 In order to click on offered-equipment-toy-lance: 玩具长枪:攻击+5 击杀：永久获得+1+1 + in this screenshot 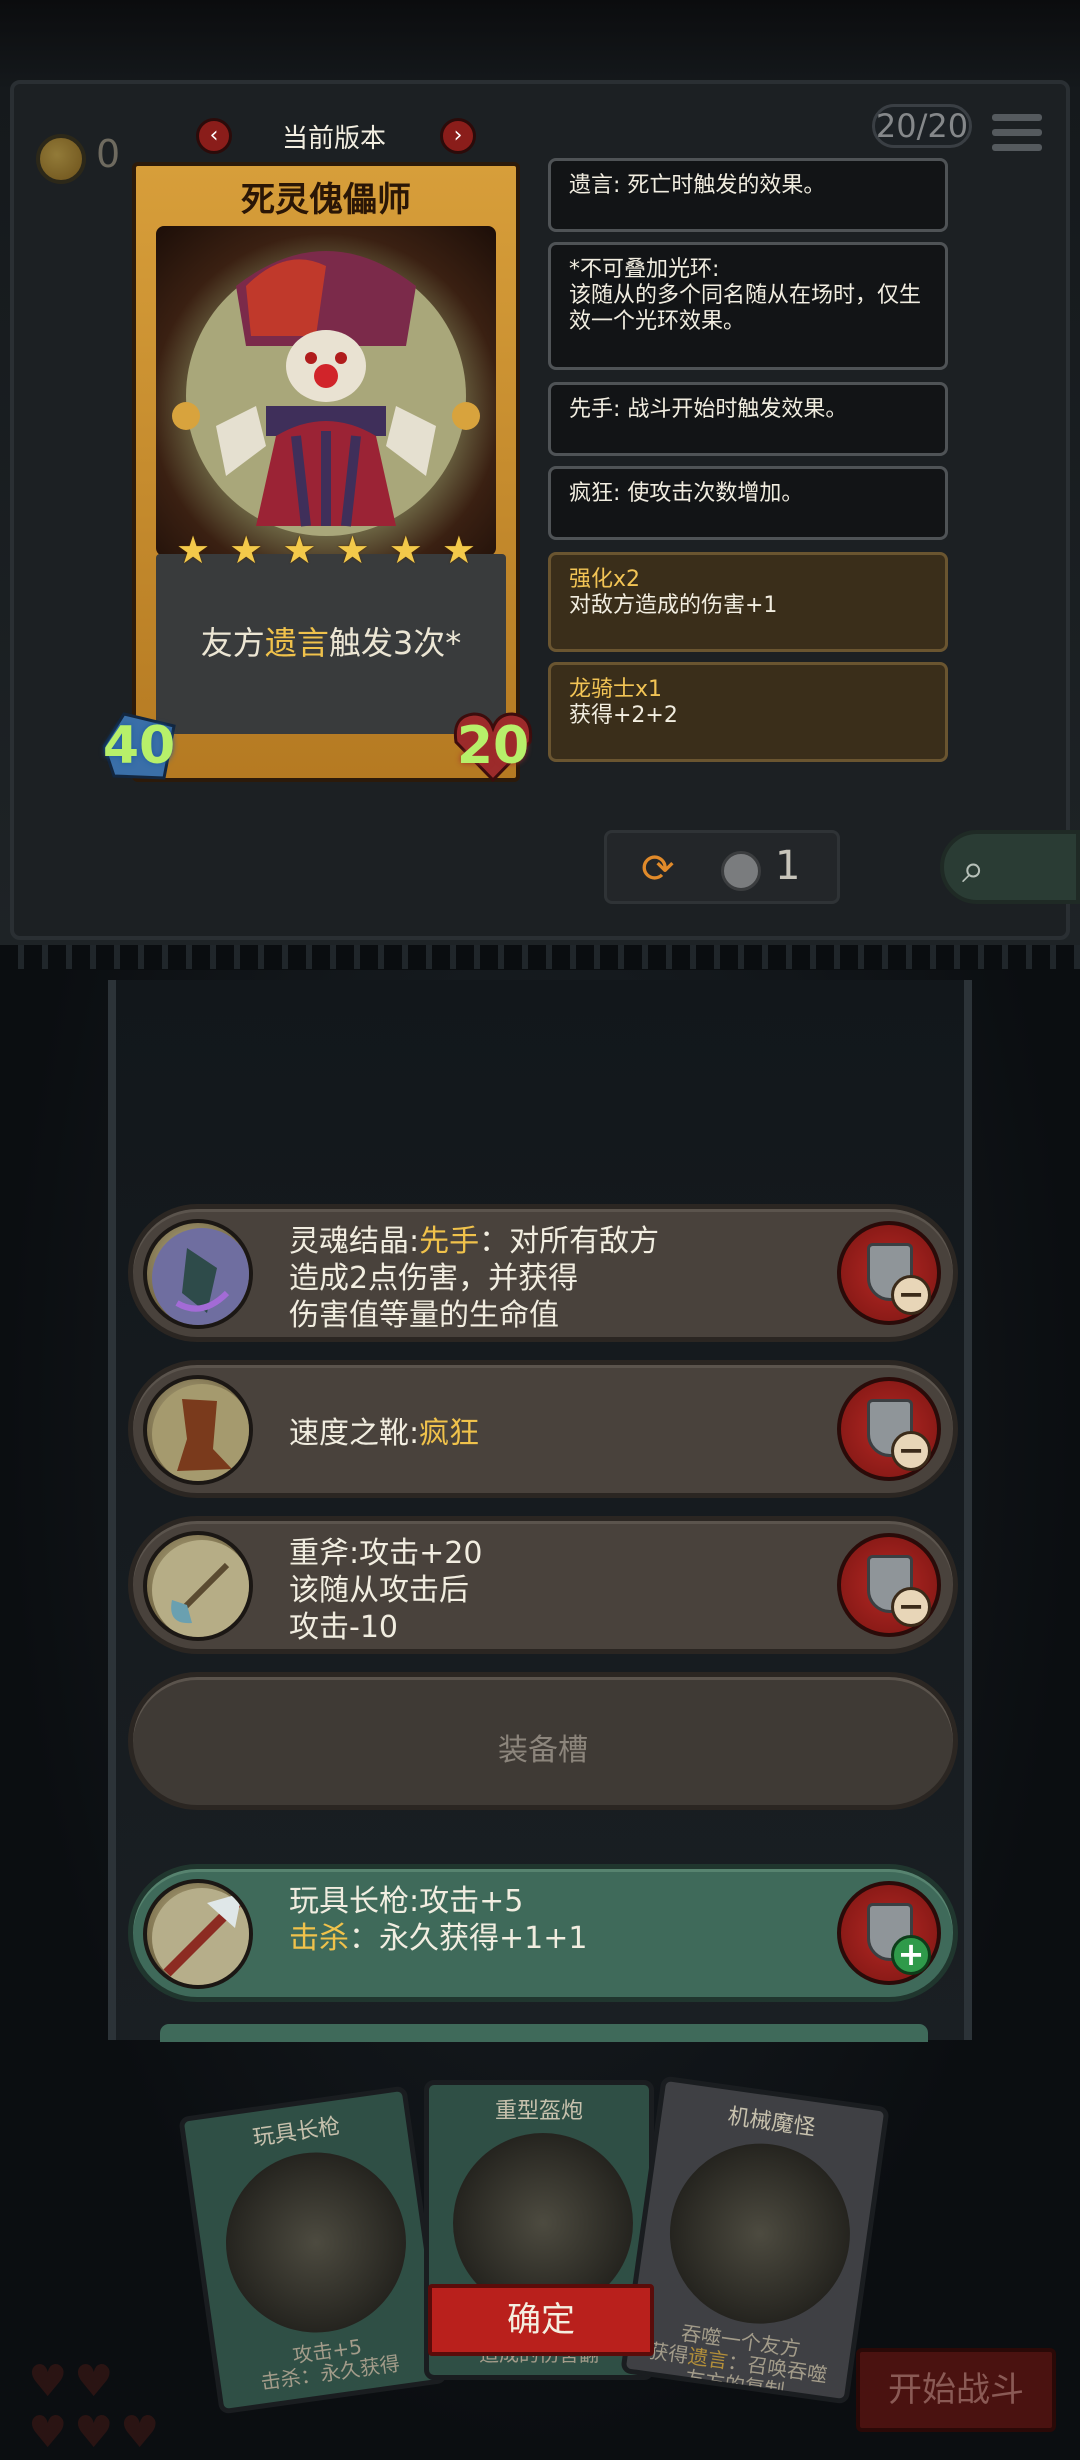, I will do `click(543, 1933)`.